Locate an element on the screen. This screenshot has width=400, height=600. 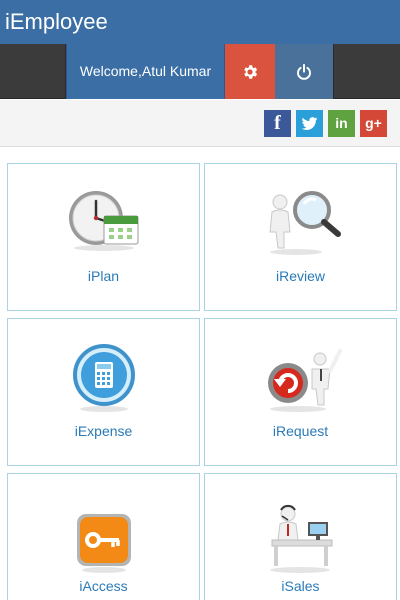
tile-label: iReview is located at coordinates (300, 276).